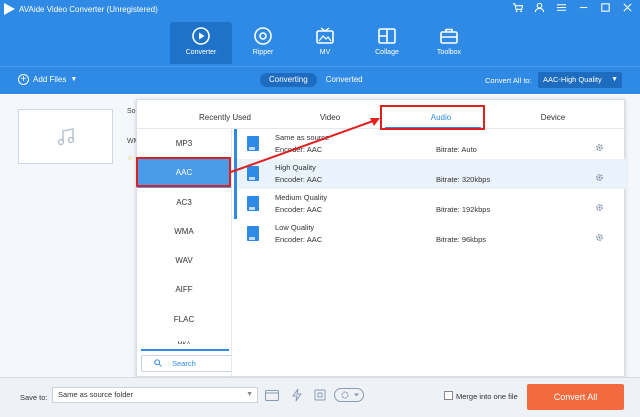 The image size is (640, 417). What do you see at coordinates (272, 395) in the screenshot?
I see `folder-icon` at bounding box center [272, 395].